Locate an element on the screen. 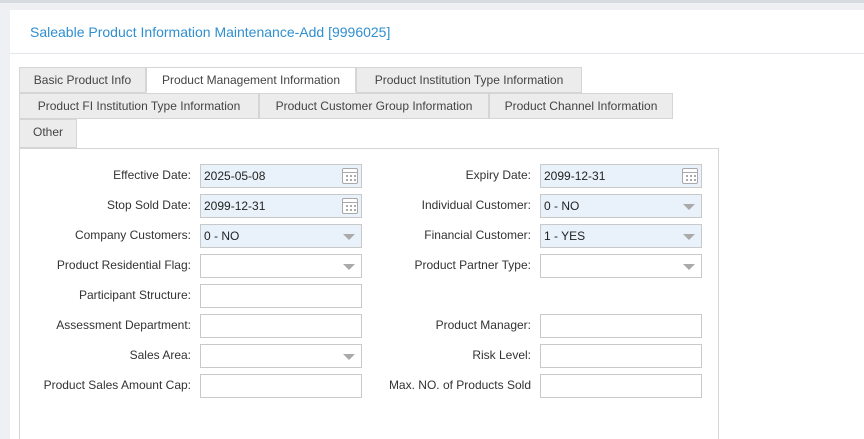 Image resolution: width=864 pixels, height=439 pixels. participant-structure-label: Participant Structure: is located at coordinates (134, 295).